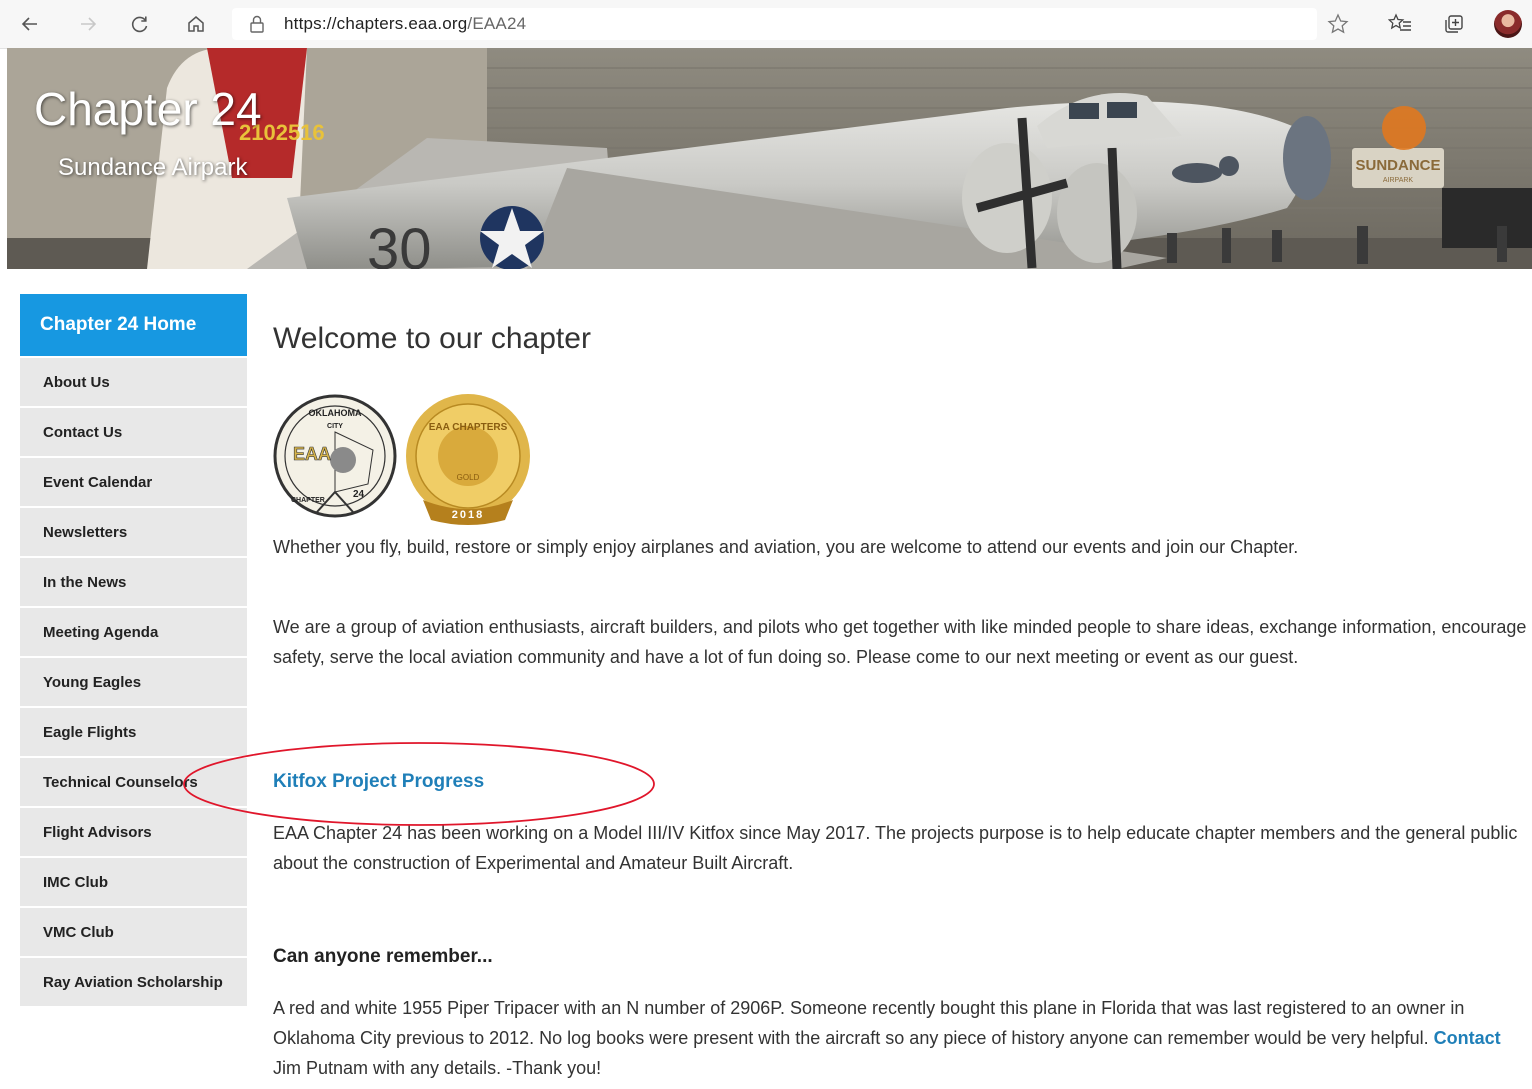 This screenshot has width=1532, height=1089. I want to click on address-bar: https://chapters.eaa.org/EAA24, so click(774, 24).